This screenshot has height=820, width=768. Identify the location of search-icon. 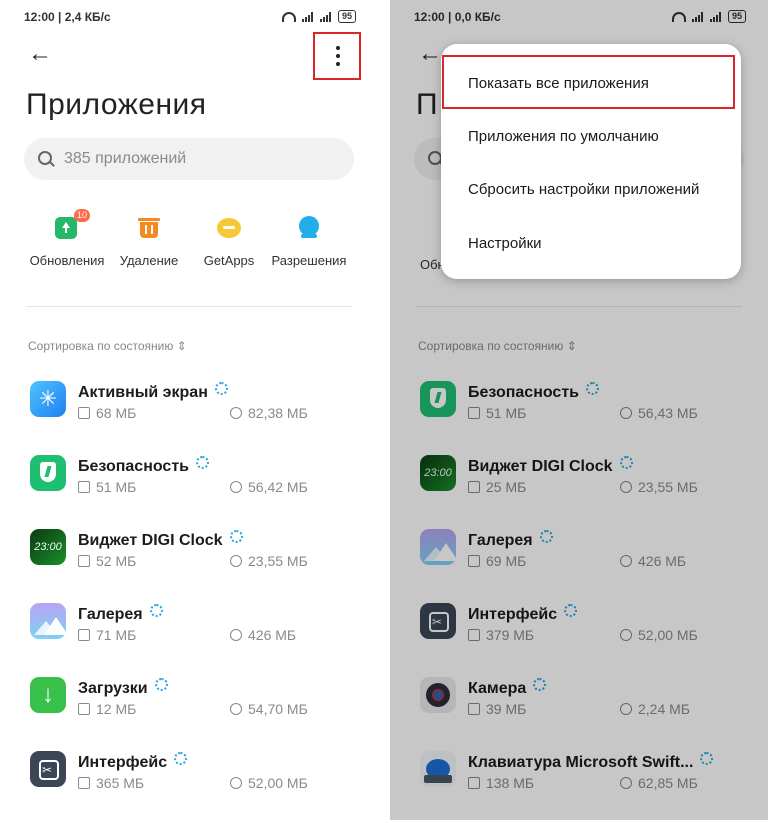
(45, 158).